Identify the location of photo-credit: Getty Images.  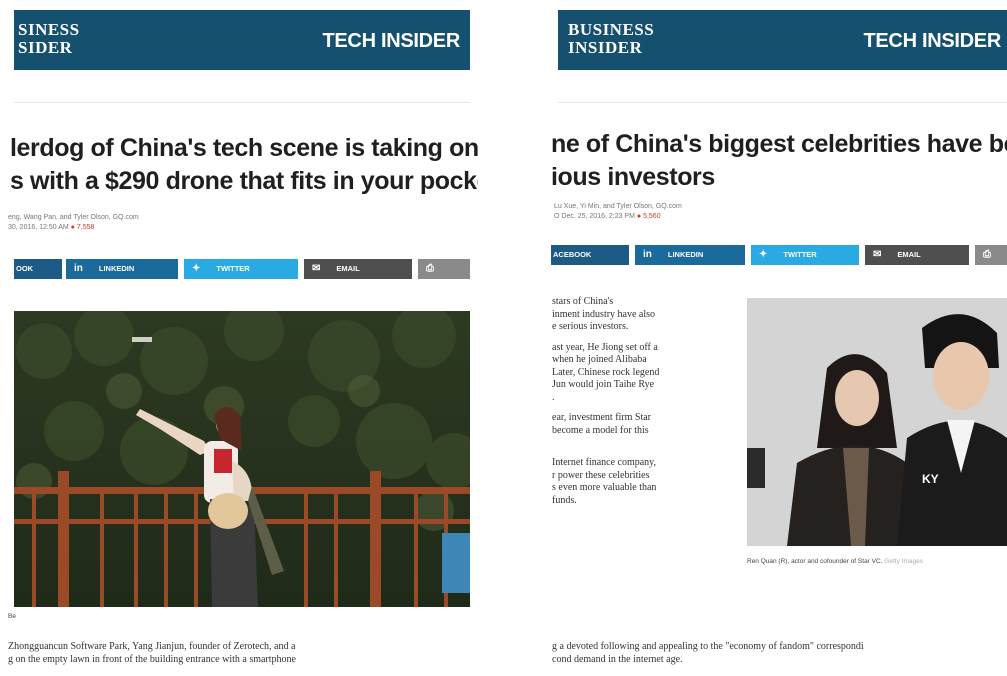
(903, 561).